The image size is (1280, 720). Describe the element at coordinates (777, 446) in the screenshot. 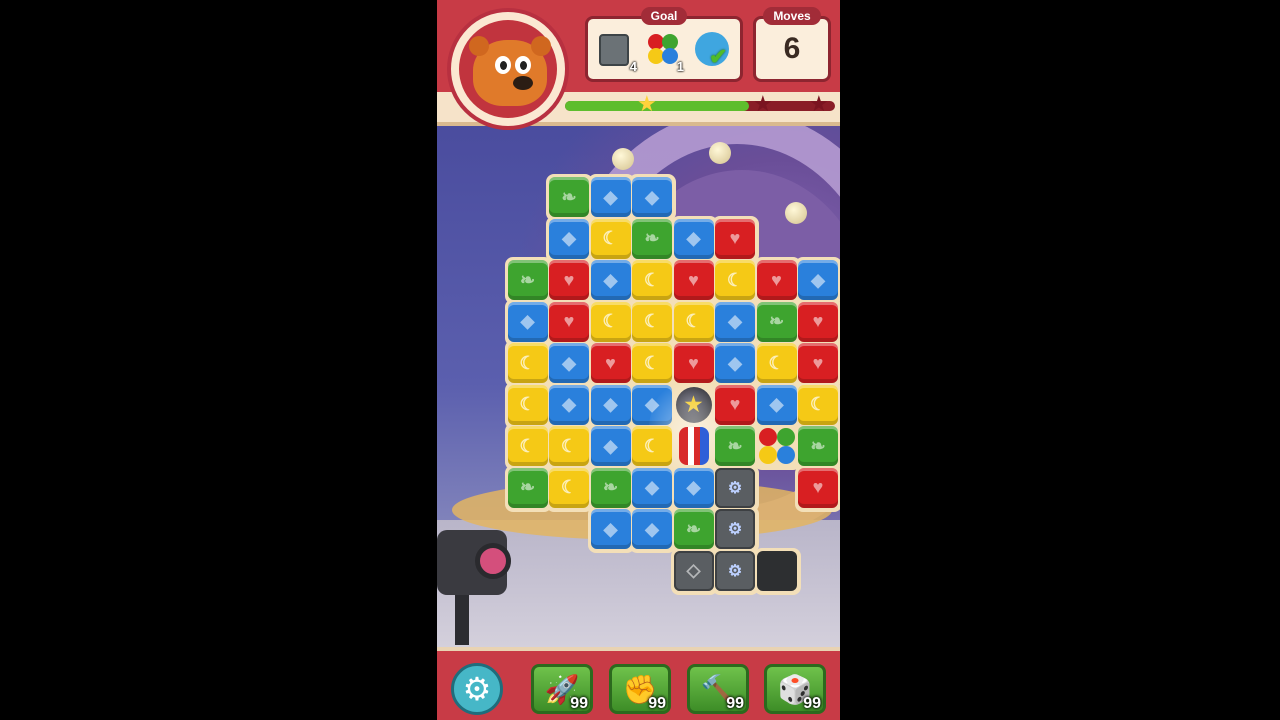

I see `pinwheel-icon` at that location.